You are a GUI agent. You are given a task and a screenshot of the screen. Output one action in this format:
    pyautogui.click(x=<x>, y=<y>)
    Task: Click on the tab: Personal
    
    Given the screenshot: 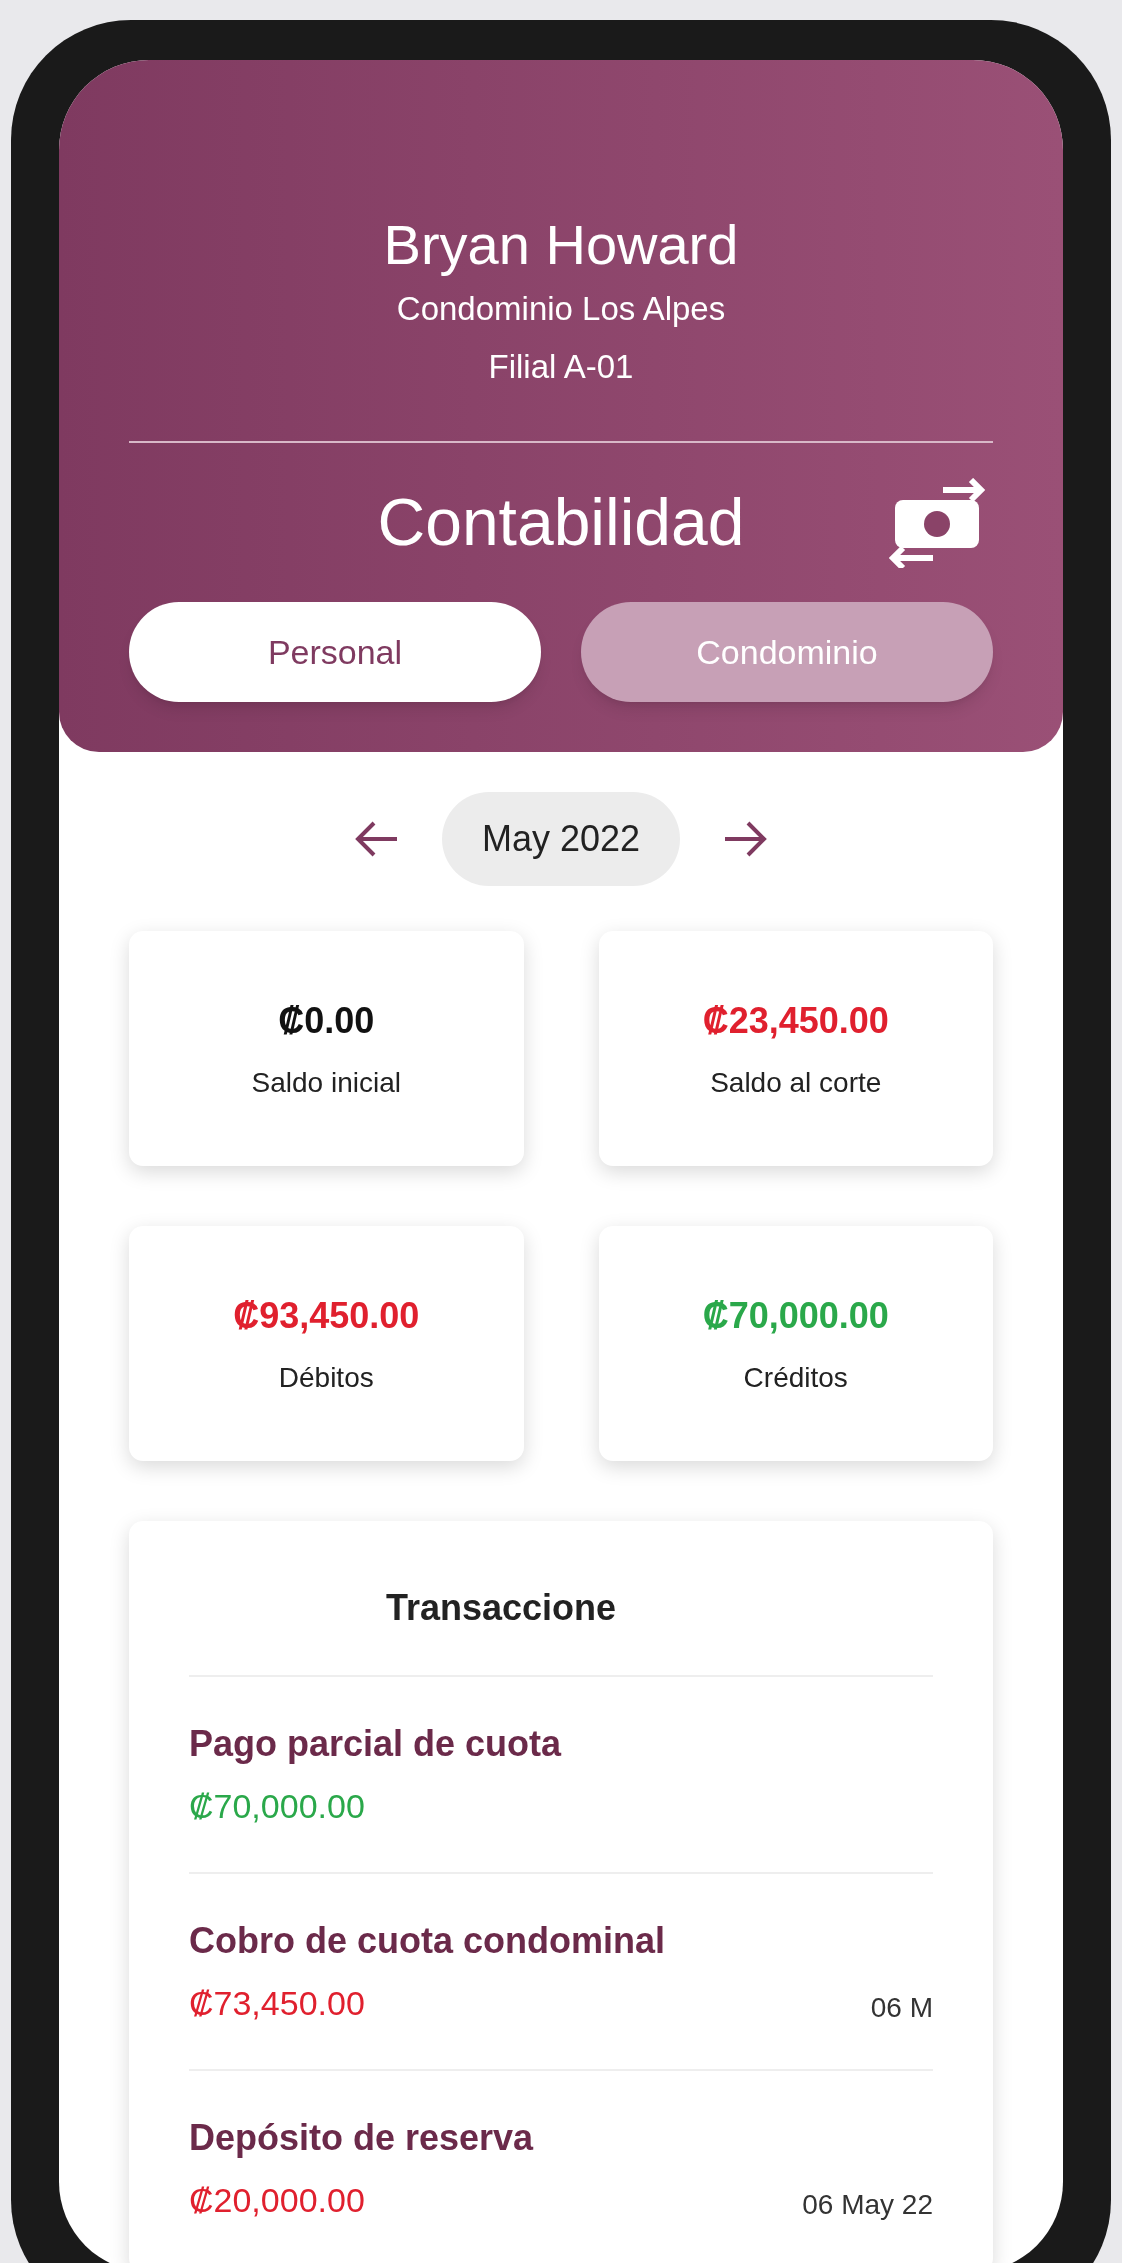 What is the action you would take?
    pyautogui.click(x=335, y=652)
    